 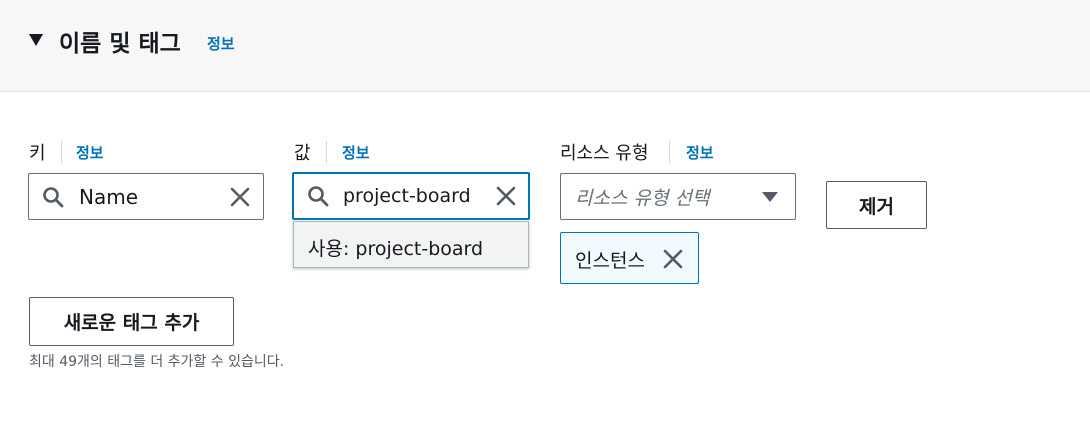 What do you see at coordinates (642, 198) in the screenshot?
I see `resource-type-placeholder: 리소스 유형 선택` at bounding box center [642, 198].